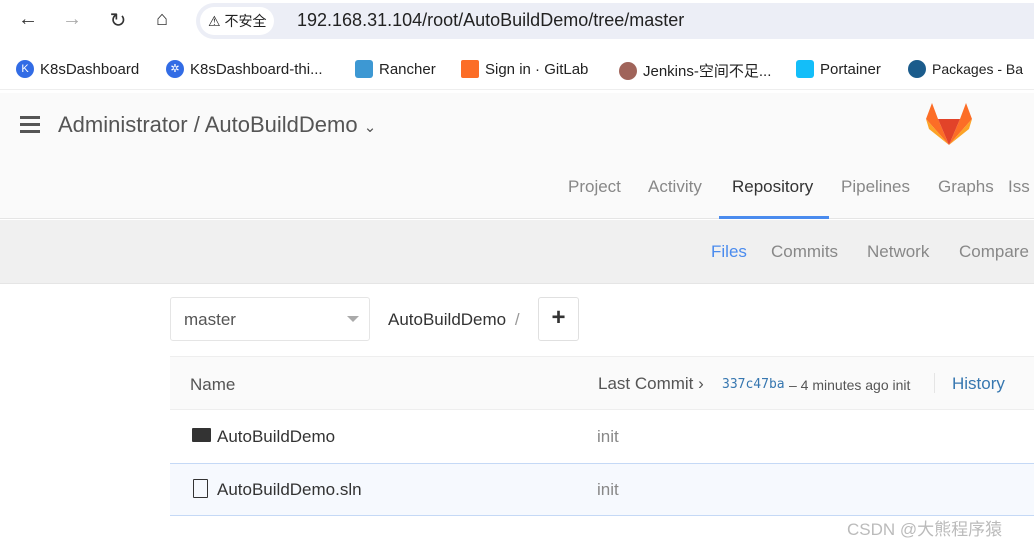 The height and width of the screenshot is (545, 1034). Describe the element at coordinates (729, 252) in the screenshot. I see `subnav-files: Files` at that location.